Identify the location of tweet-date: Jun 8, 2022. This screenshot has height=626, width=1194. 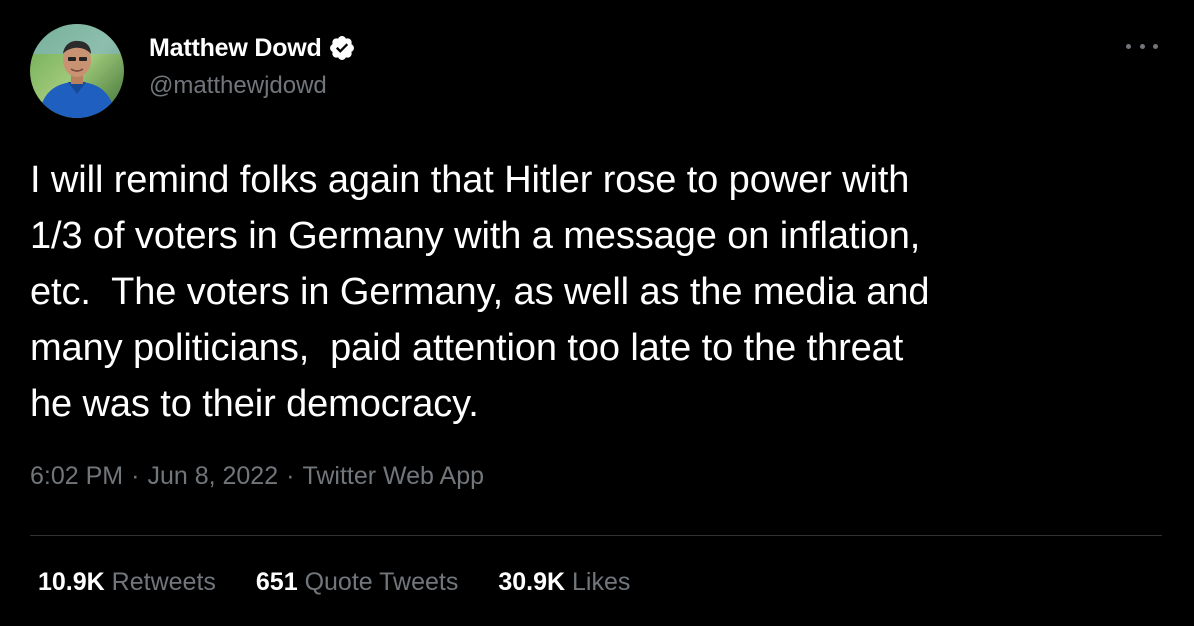
(212, 476).